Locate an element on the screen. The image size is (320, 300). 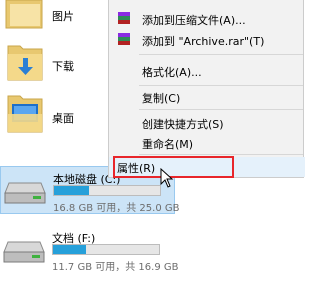
downloads-folder-icon is located at coordinates (25, 63).